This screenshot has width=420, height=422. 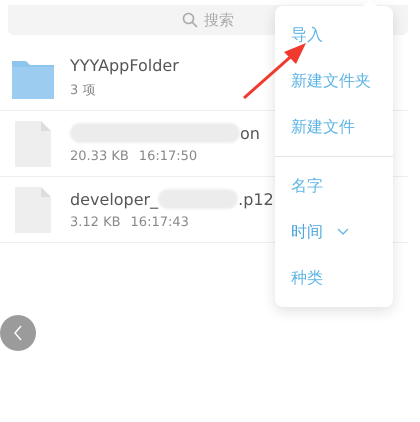 I want to click on file-time: 16:17:50, so click(x=168, y=156).